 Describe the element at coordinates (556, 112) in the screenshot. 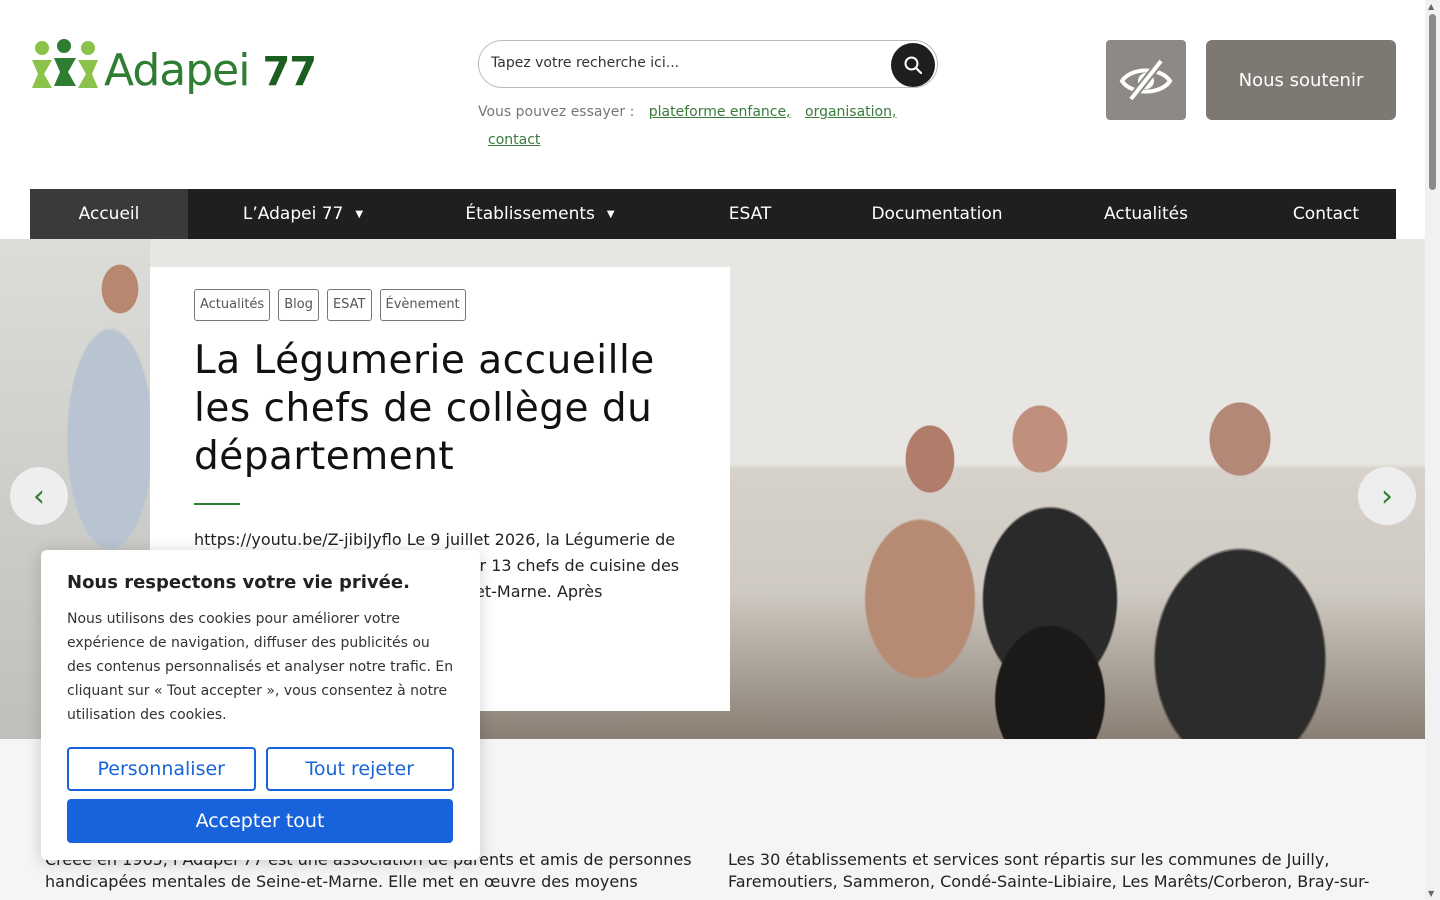

I see `suggestions-prefix: Vous pouvez essayer :` at that location.